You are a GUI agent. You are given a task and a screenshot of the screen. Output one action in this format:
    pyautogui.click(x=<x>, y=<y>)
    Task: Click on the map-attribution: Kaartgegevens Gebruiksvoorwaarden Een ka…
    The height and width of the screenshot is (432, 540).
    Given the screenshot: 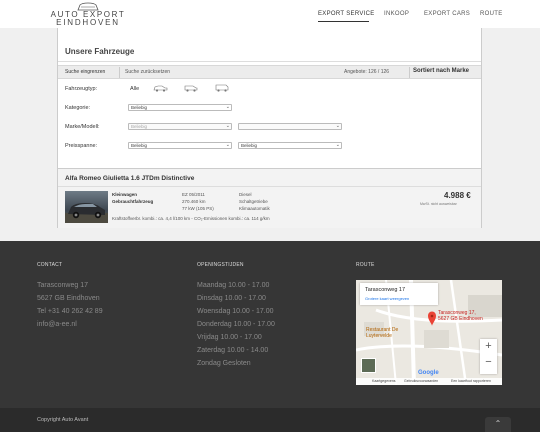 What is the action you would take?
    pyautogui.click(x=429, y=381)
    